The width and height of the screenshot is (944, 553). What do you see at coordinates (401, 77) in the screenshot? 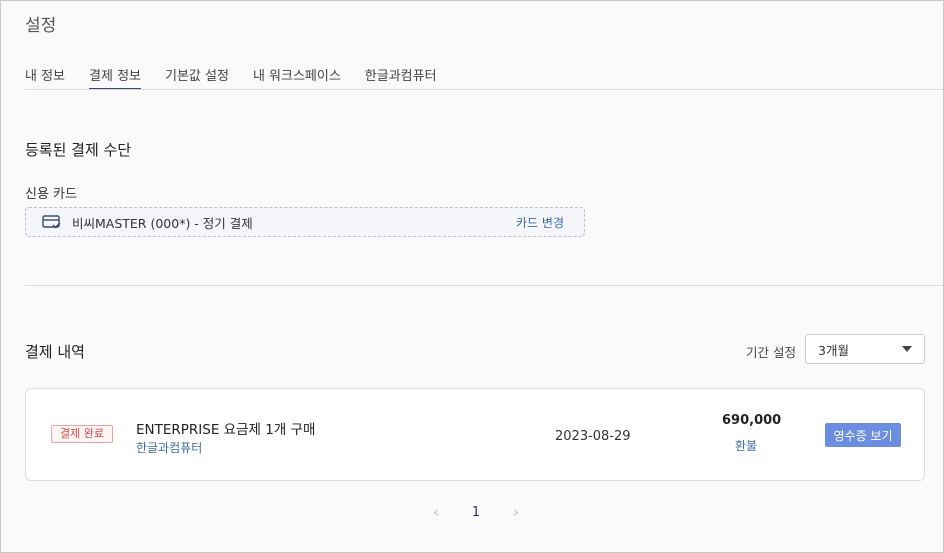
I see `tab-organization: 한글과컴퓨터` at bounding box center [401, 77].